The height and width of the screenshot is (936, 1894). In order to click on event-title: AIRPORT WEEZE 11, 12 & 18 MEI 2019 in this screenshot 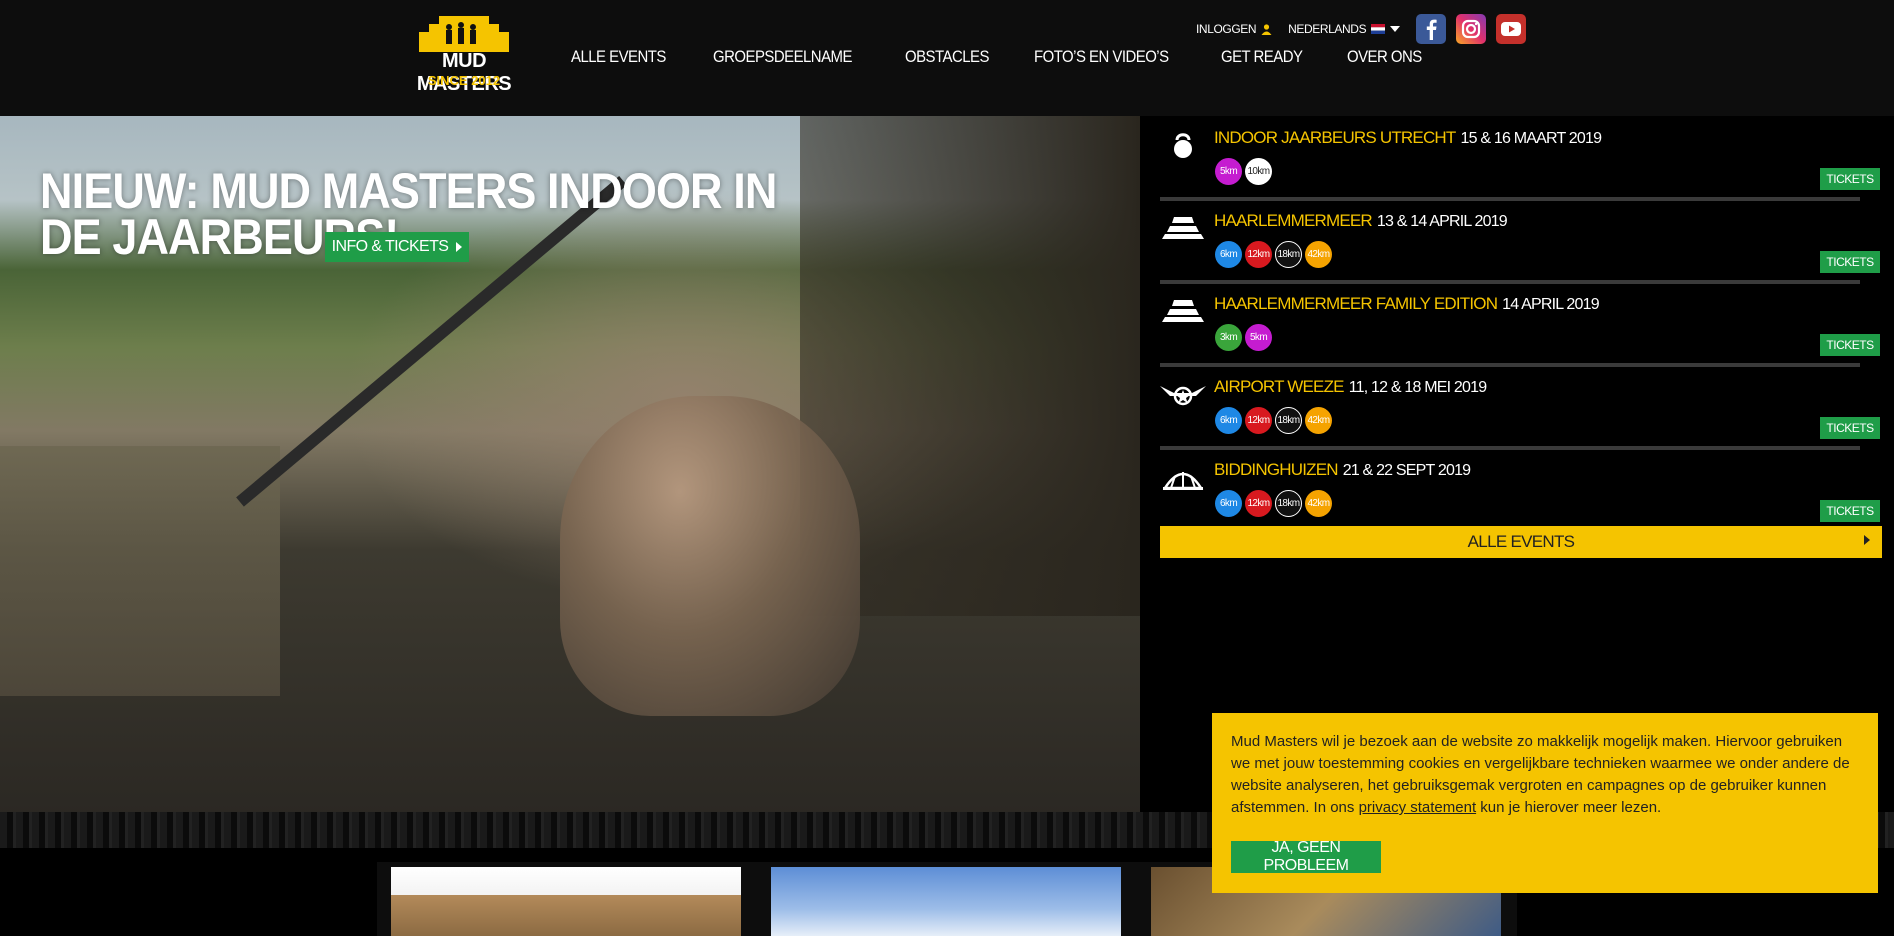, I will do `click(1350, 387)`.